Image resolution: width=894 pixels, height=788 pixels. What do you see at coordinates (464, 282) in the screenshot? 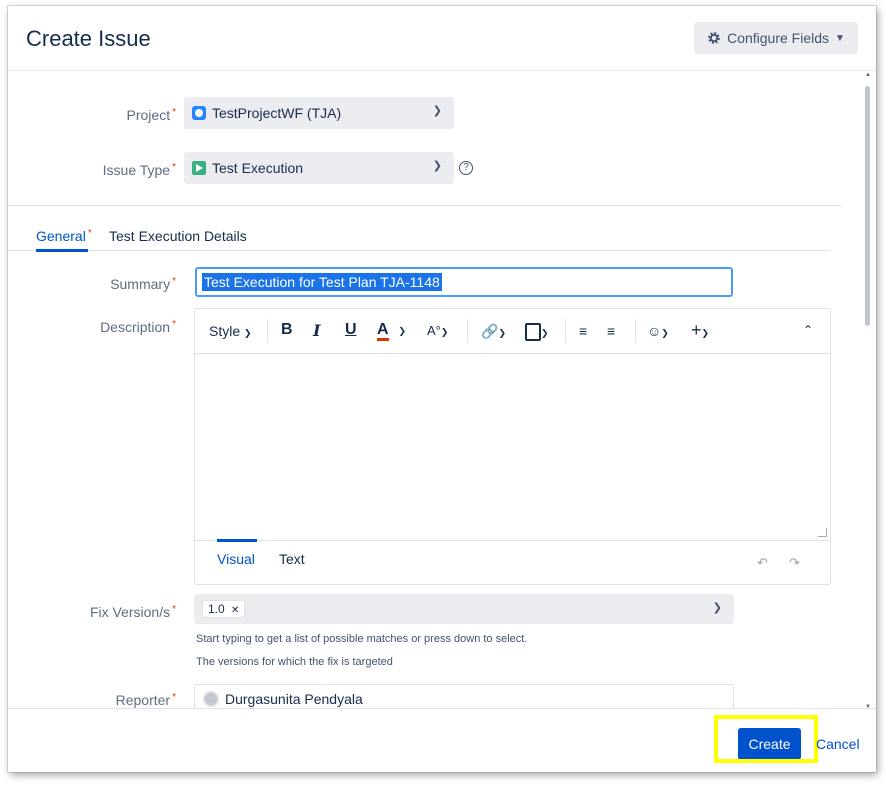
I see `summary-input: Test Execution for Test Plan TJA-1148` at bounding box center [464, 282].